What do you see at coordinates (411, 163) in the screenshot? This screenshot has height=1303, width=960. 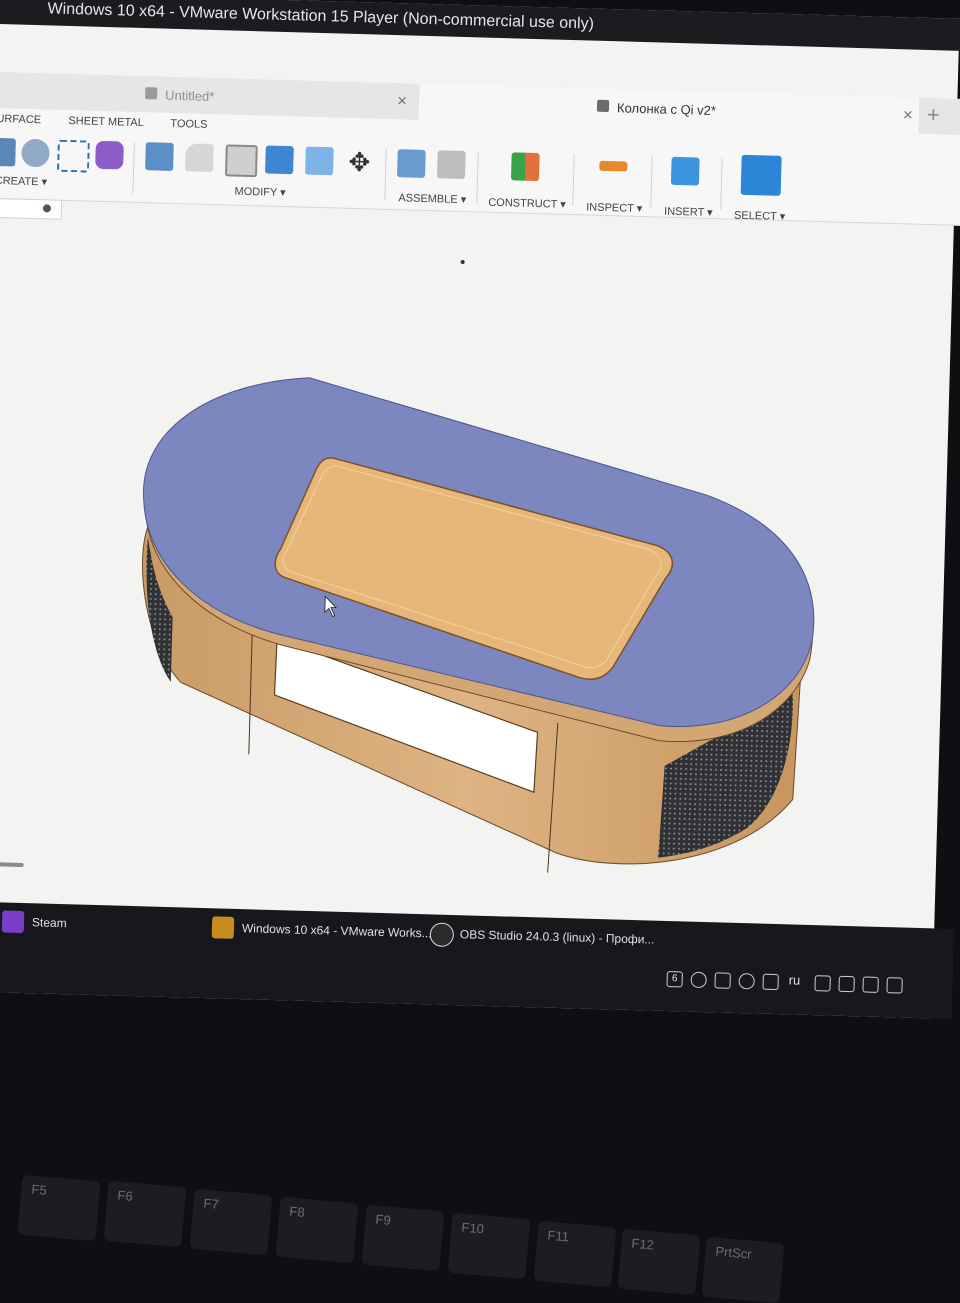 I see `new-component-icon` at bounding box center [411, 163].